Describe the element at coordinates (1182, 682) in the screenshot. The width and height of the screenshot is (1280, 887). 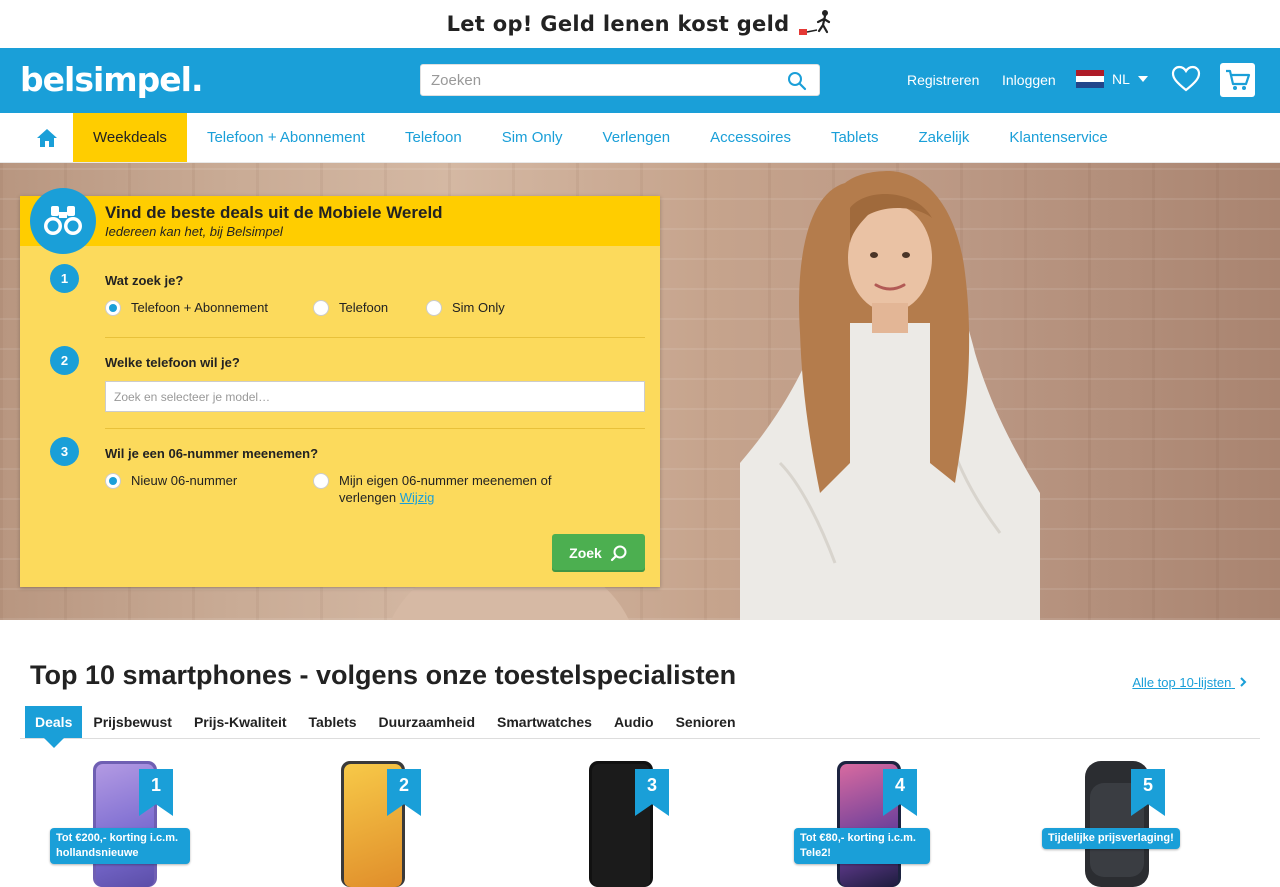
I see `all-top10-lists-label: Alle top 10-lijsten` at that location.